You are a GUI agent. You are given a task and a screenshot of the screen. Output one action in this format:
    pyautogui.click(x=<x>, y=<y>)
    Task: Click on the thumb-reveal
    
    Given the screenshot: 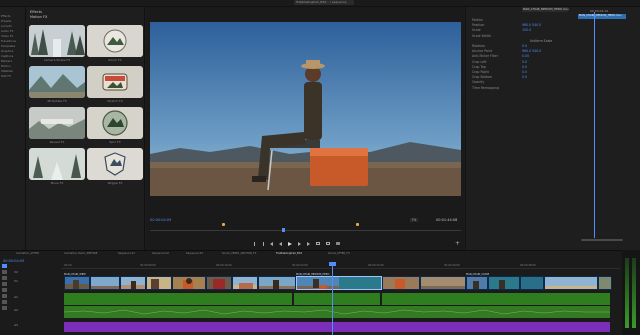 What is the action you would take?
    pyautogui.click(x=57, y=123)
    